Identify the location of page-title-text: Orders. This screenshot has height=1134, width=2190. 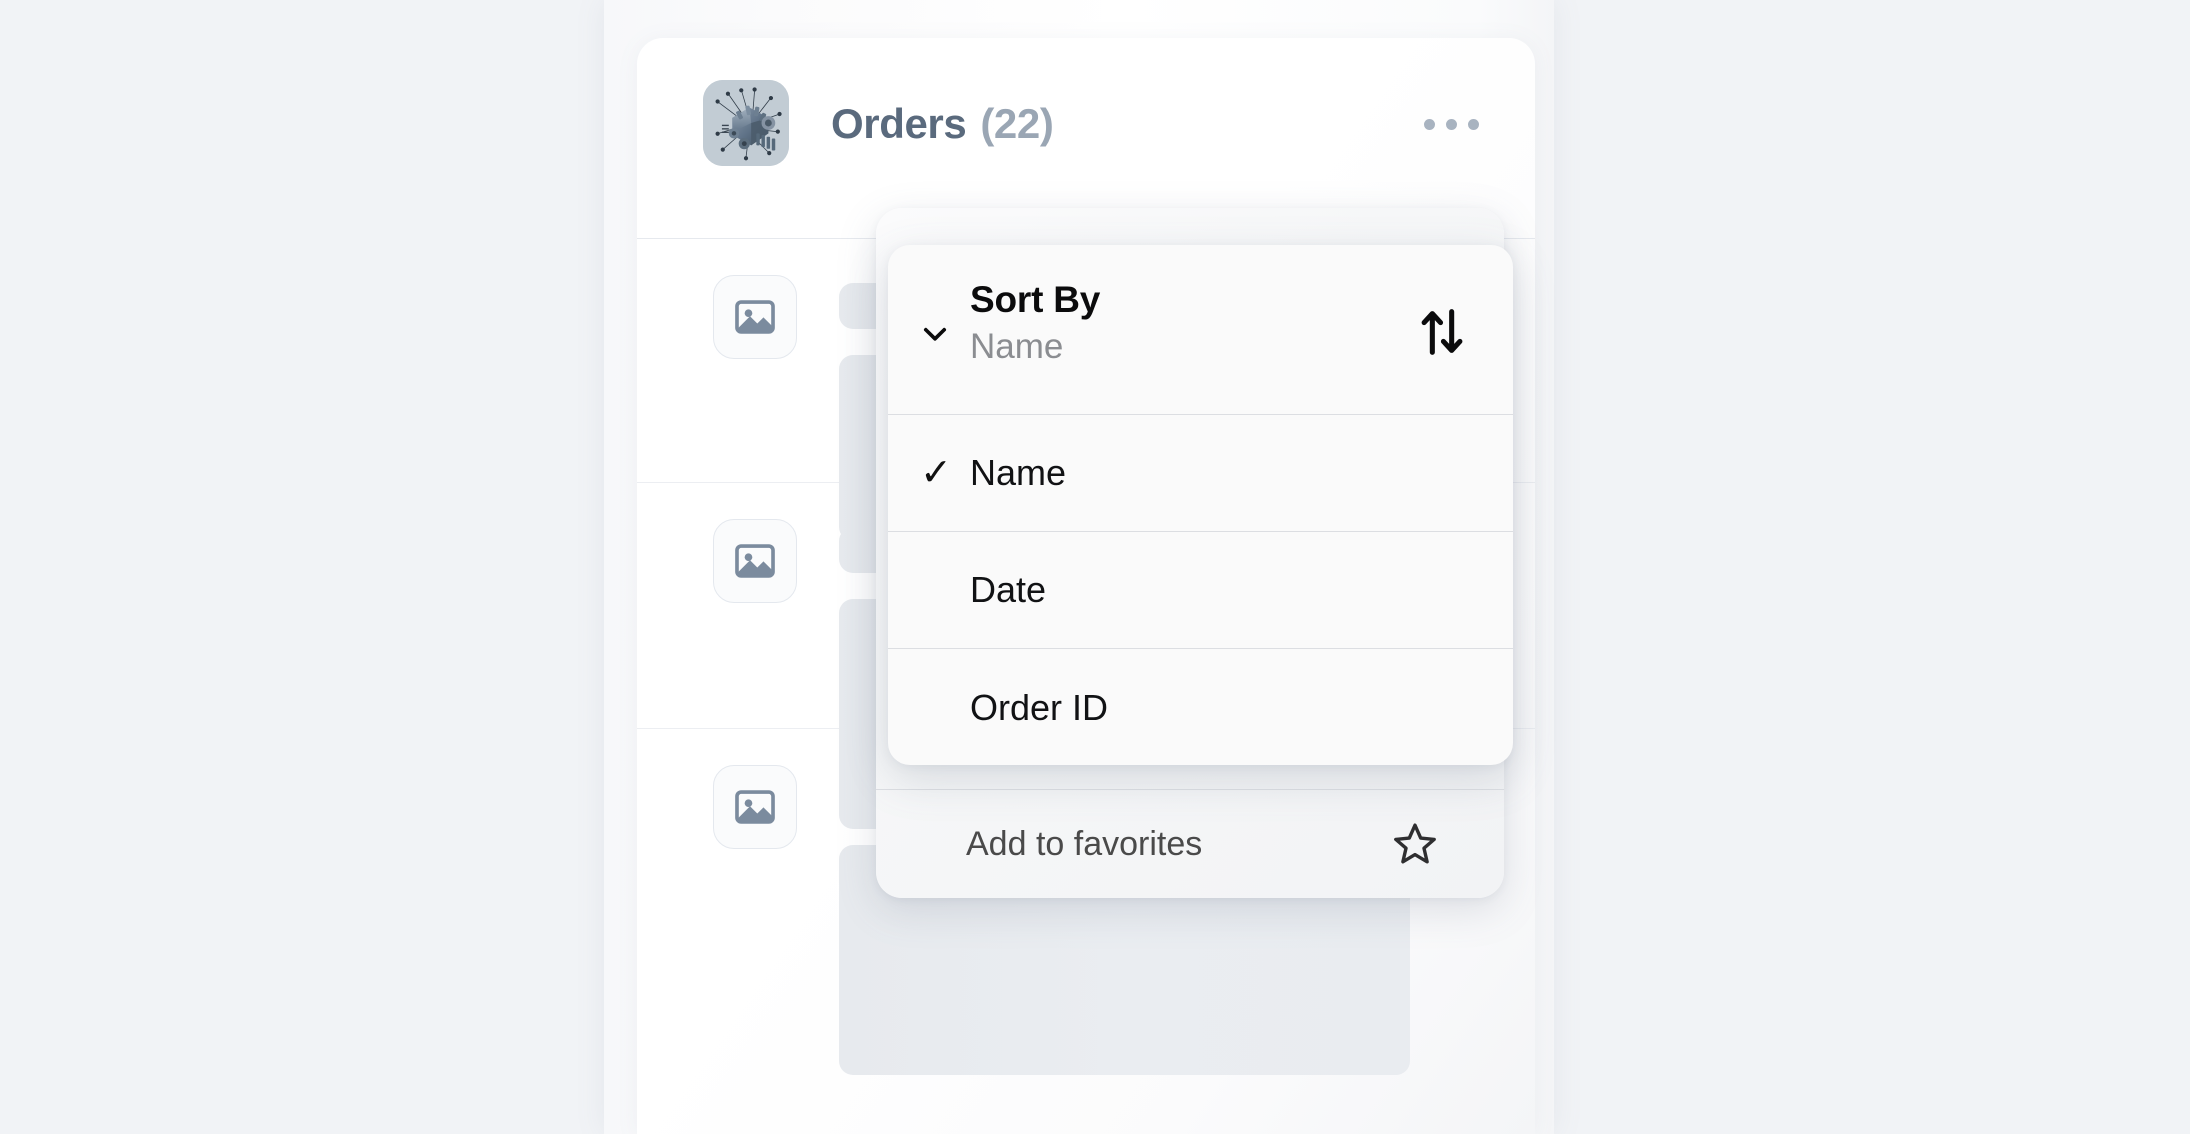
(899, 123).